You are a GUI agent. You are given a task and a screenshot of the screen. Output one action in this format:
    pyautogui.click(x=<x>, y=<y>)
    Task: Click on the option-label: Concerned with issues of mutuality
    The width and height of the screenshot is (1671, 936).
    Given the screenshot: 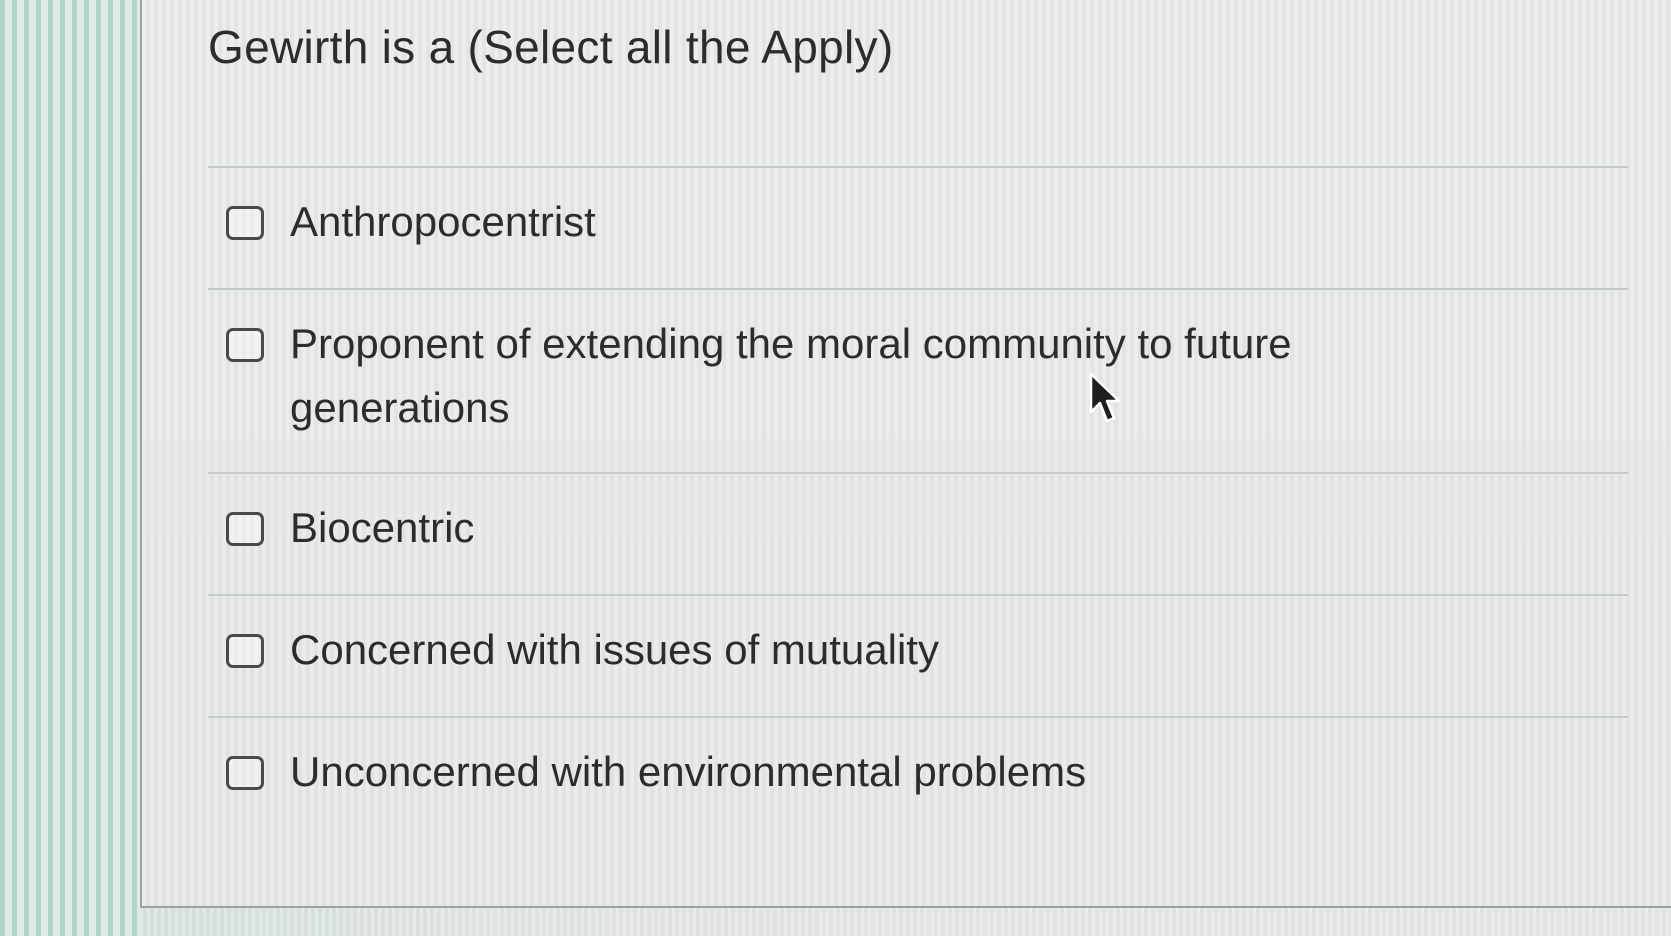 What is the action you would take?
    pyautogui.click(x=614, y=649)
    